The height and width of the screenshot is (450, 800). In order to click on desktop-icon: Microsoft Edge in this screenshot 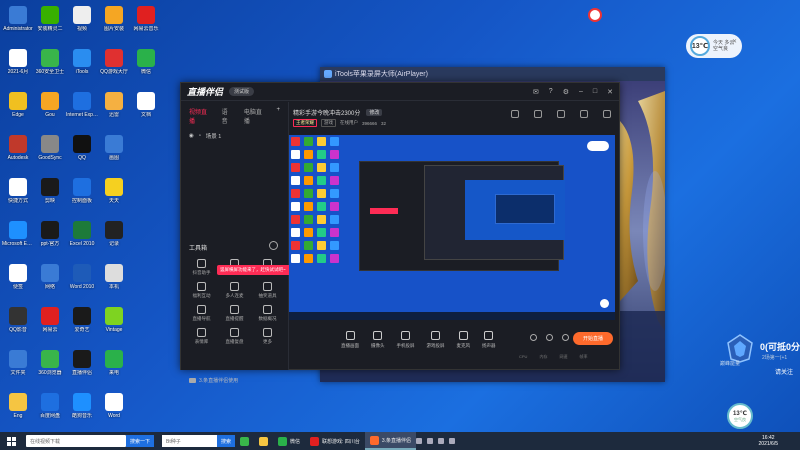, I will do `click(18, 238)`.